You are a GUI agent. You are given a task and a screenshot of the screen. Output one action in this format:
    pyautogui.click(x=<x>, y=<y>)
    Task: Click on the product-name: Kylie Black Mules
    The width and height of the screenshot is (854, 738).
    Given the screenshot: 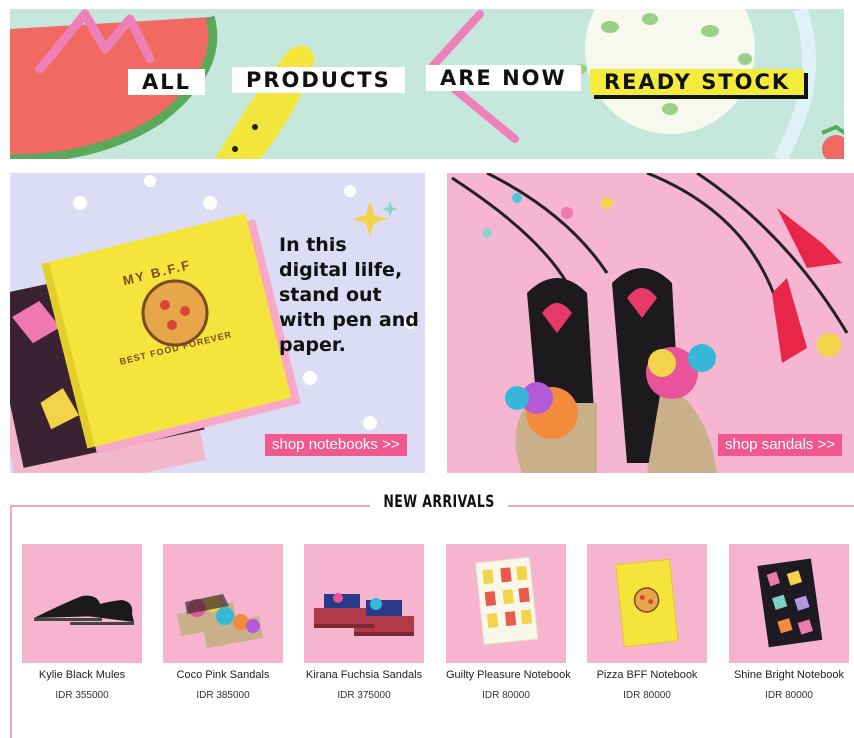 What is the action you would take?
    pyautogui.click(x=82, y=675)
    